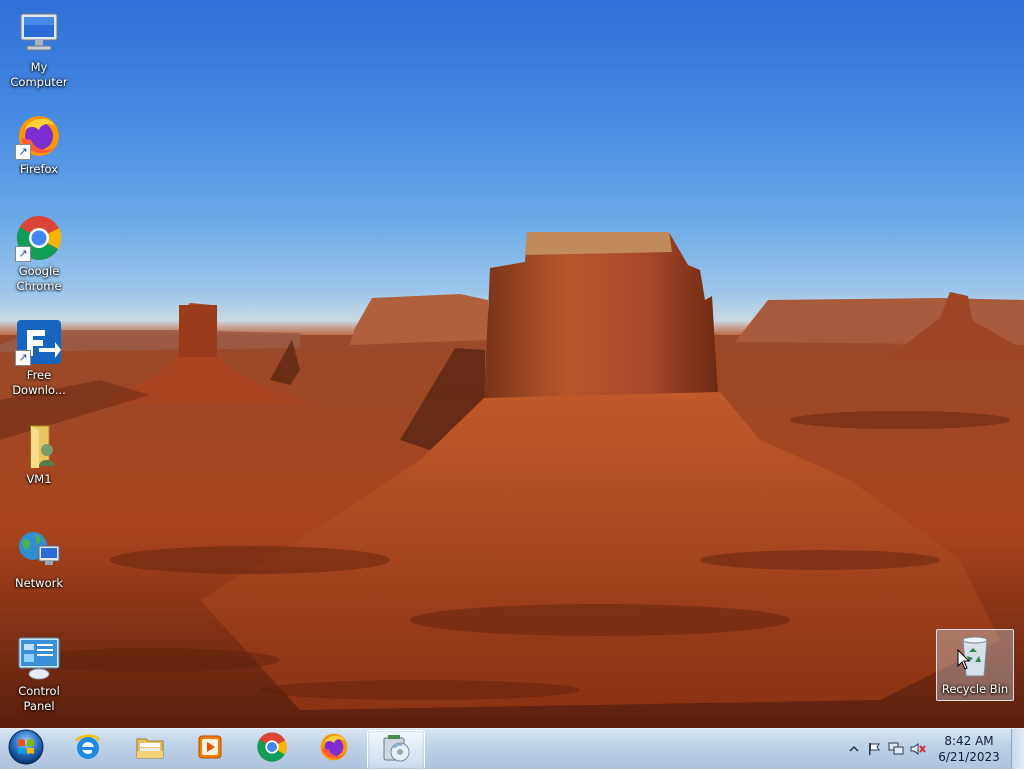 The width and height of the screenshot is (1024, 770). I want to click on chrome-icon, so click(272, 749).